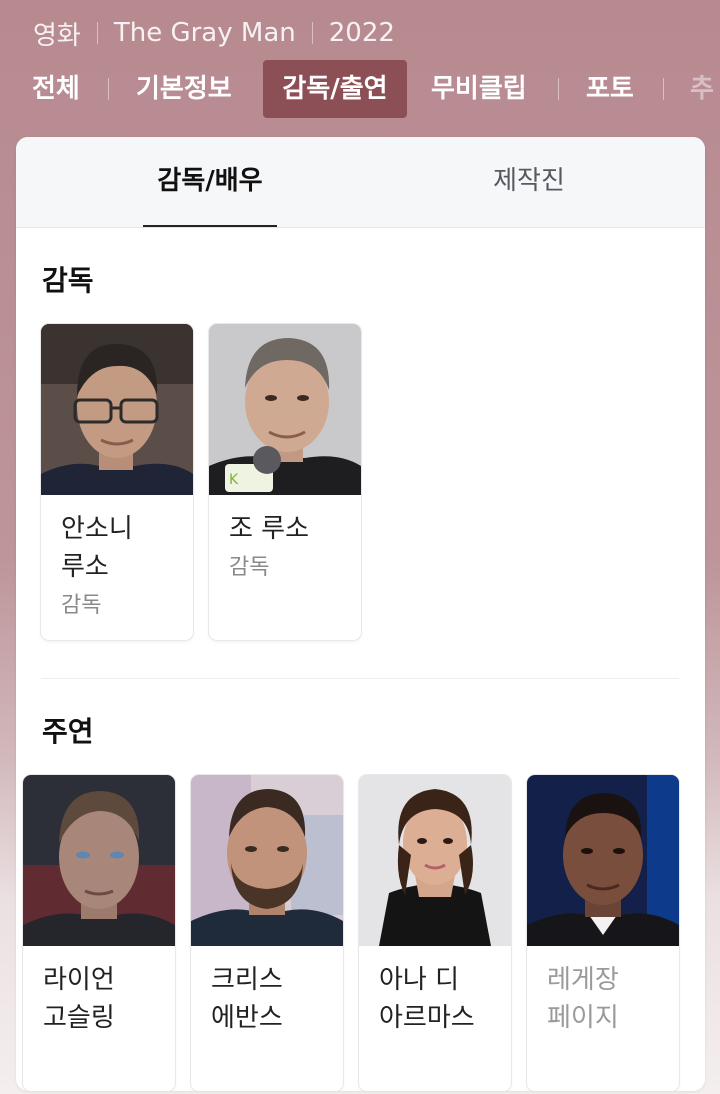 The height and width of the screenshot is (1094, 720). I want to click on nav-tab-overview: 전체, so click(56, 89).